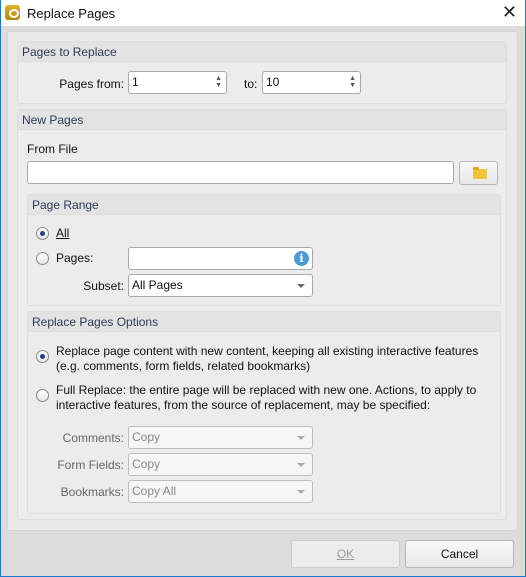 The width and height of the screenshot is (526, 577). What do you see at coordinates (264, 322) in the screenshot?
I see `group-header: Replace Pages Options` at bounding box center [264, 322].